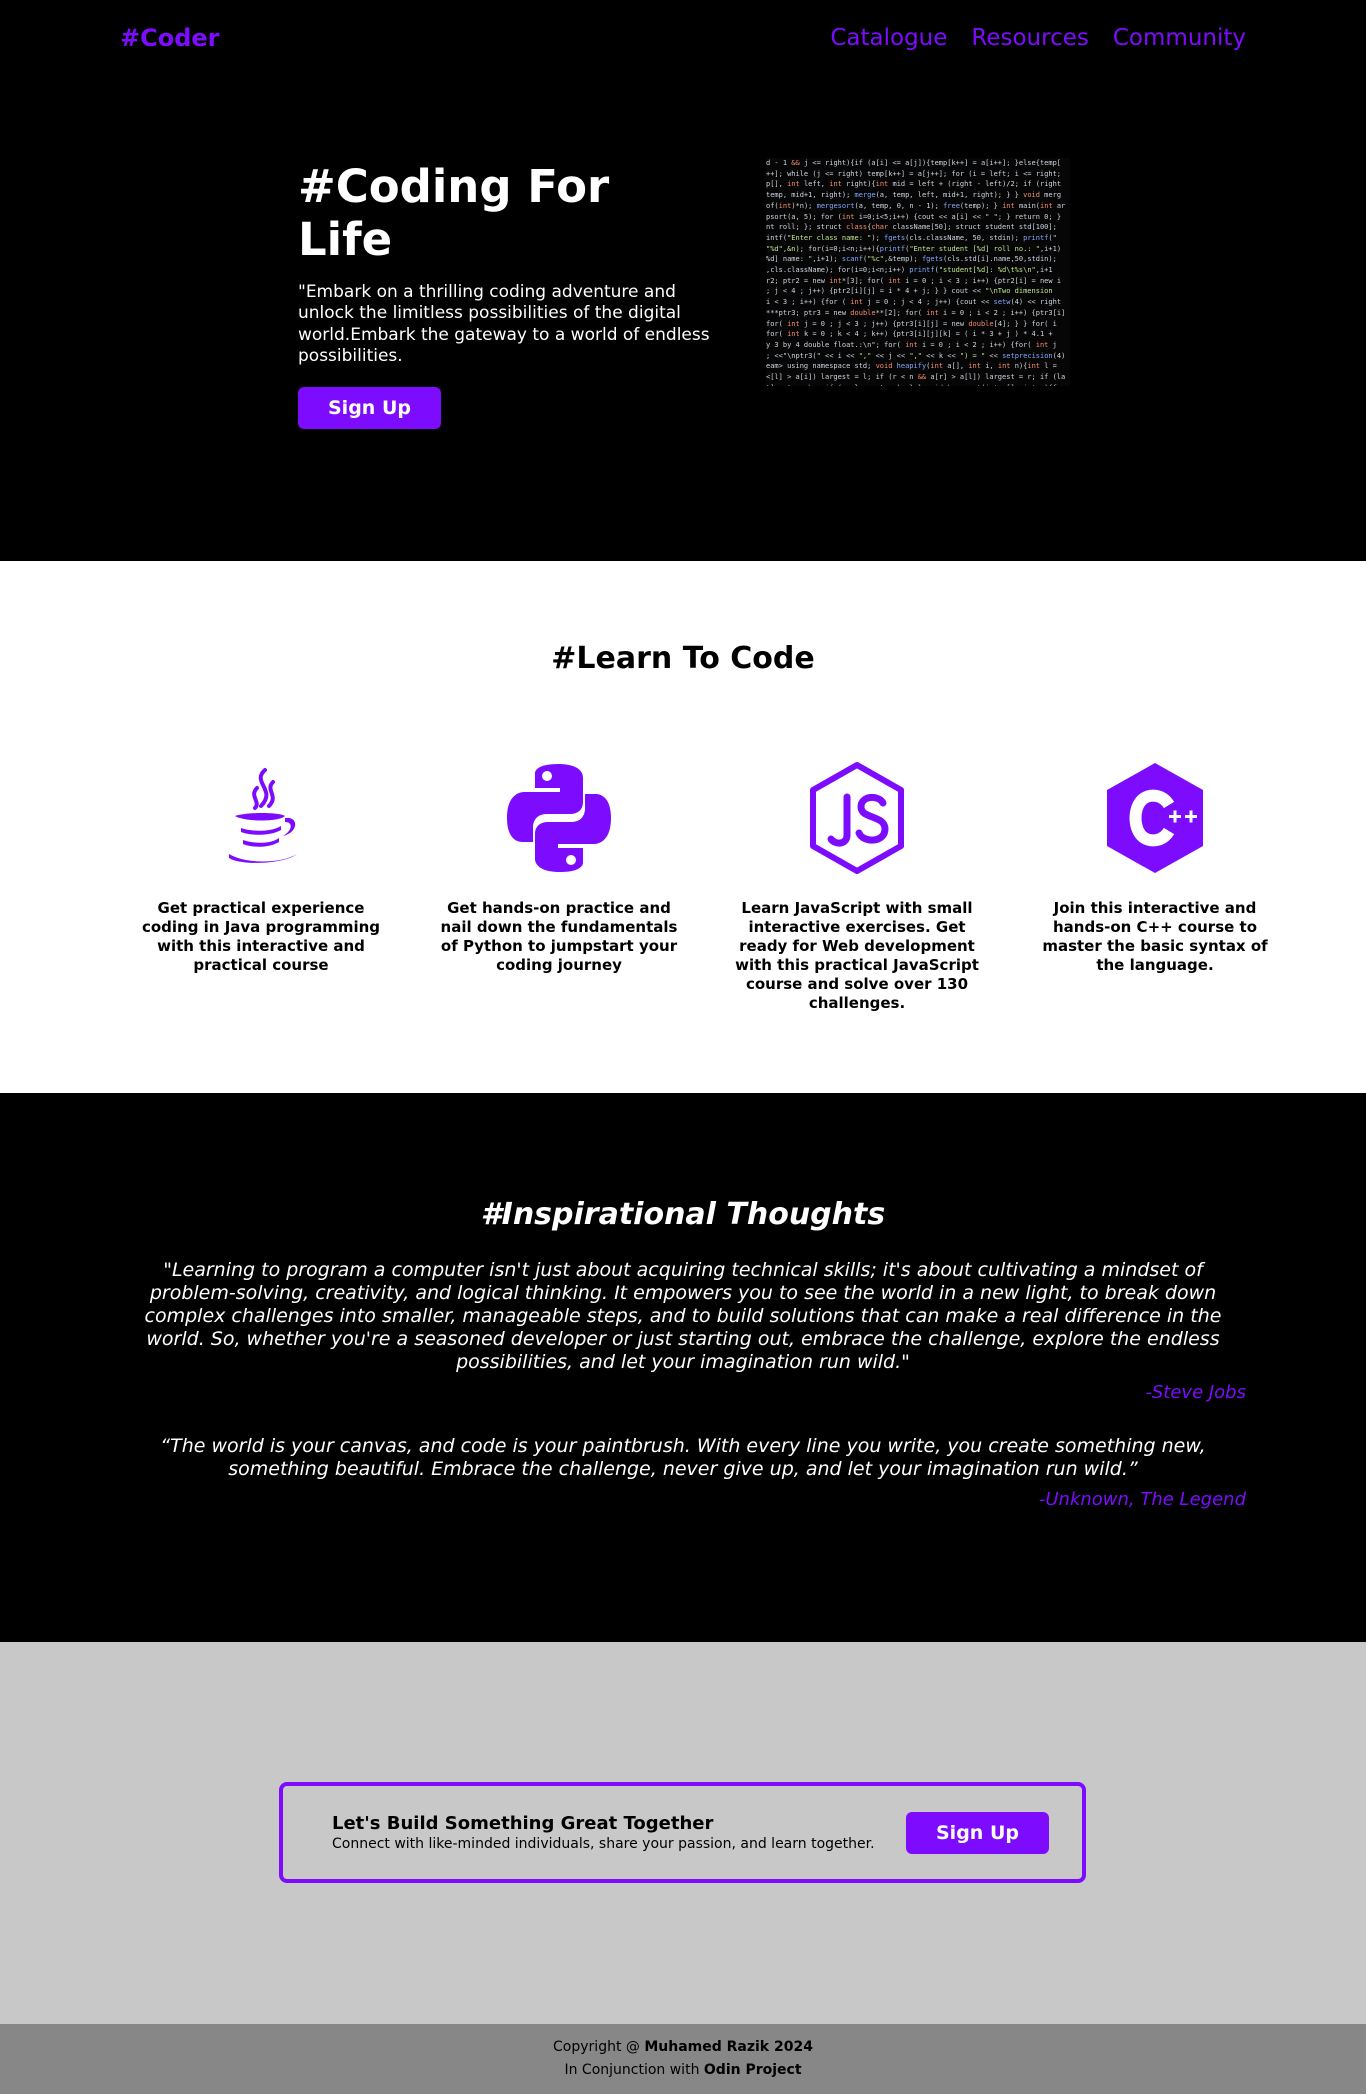 The width and height of the screenshot is (1366, 2094). What do you see at coordinates (559, 818) in the screenshot?
I see `python-icon` at bounding box center [559, 818].